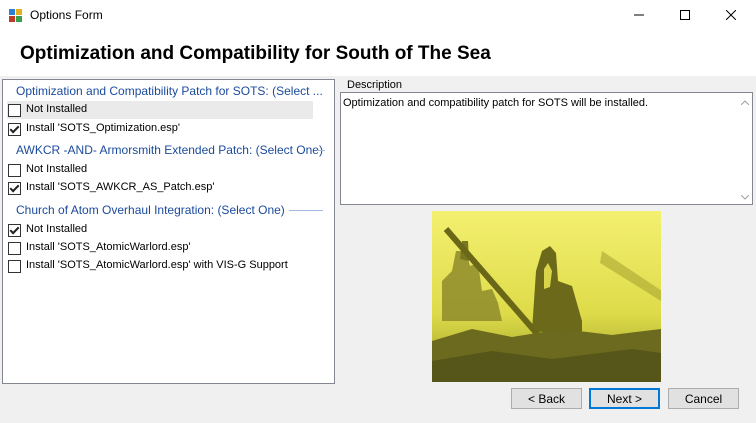 This screenshot has width=756, height=423. What do you see at coordinates (624, 398) in the screenshot?
I see `next-button: Next >` at bounding box center [624, 398].